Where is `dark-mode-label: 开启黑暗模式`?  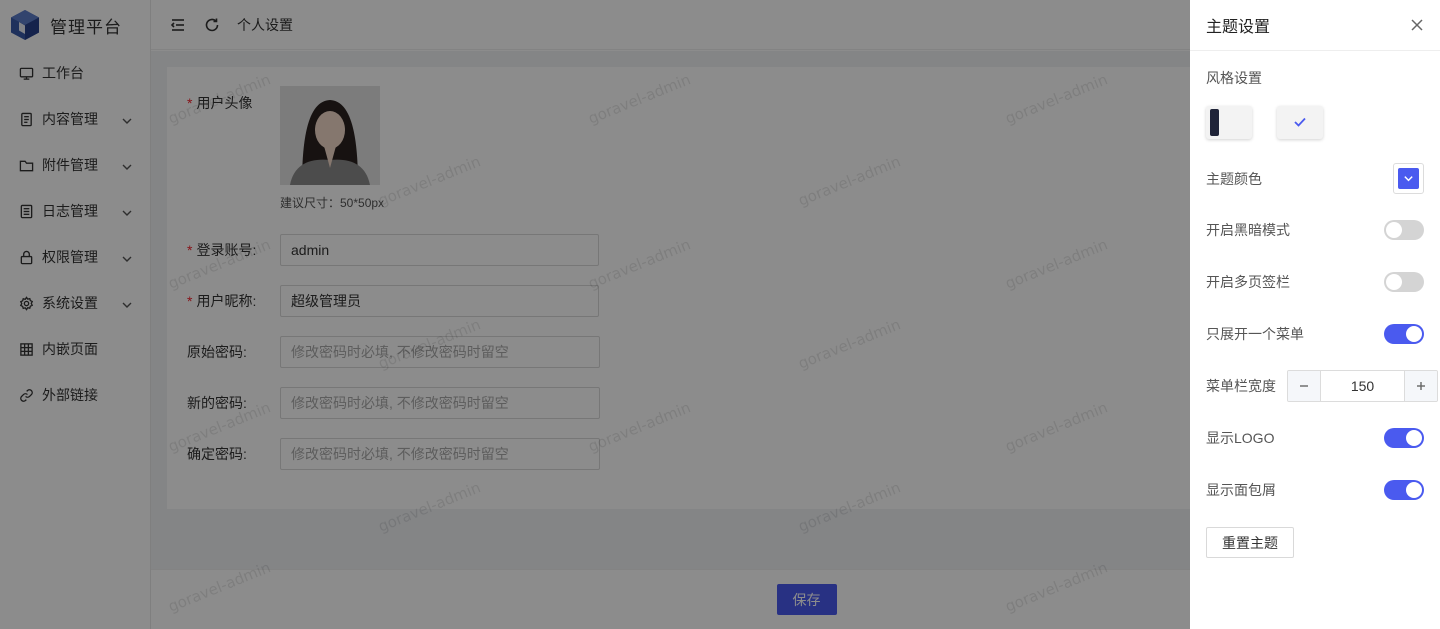
dark-mode-label: 开启黑暗模式 is located at coordinates (1248, 230).